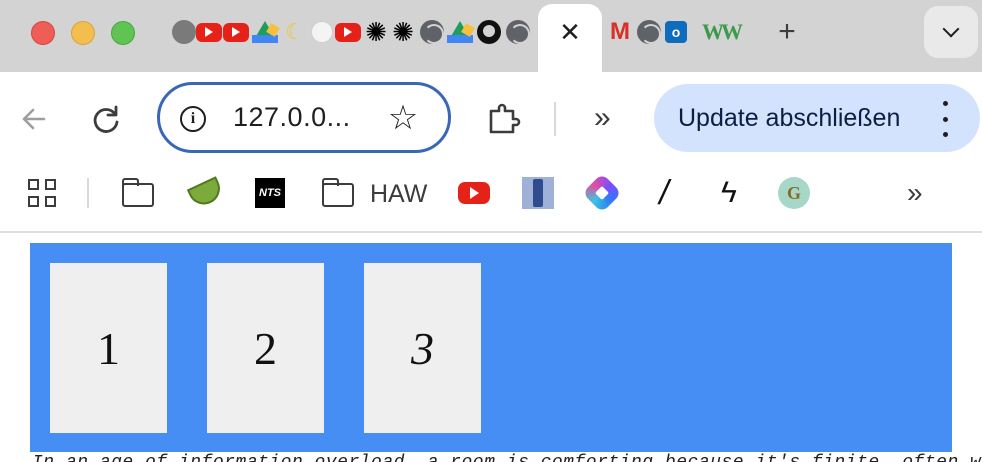 The width and height of the screenshot is (982, 462). What do you see at coordinates (945, 119) in the screenshot?
I see `menu-kebab-icon` at bounding box center [945, 119].